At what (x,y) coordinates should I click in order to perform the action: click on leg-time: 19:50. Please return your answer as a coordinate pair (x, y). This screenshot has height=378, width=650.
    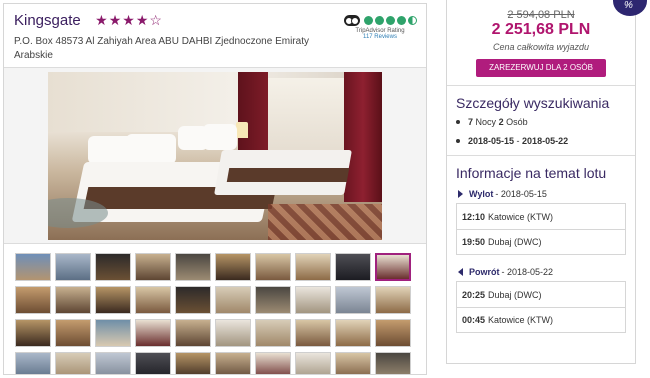
    Looking at the image, I should click on (474, 242).